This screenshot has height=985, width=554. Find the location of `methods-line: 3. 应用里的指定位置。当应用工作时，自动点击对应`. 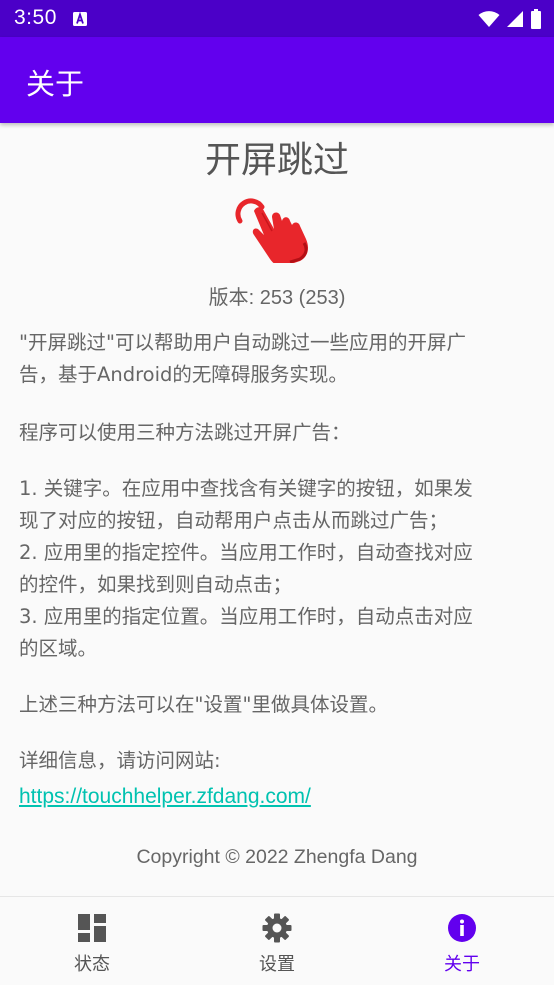

methods-line: 3. 应用里的指定位置。当应用工作时，自动点击对应 is located at coordinates (246, 616).